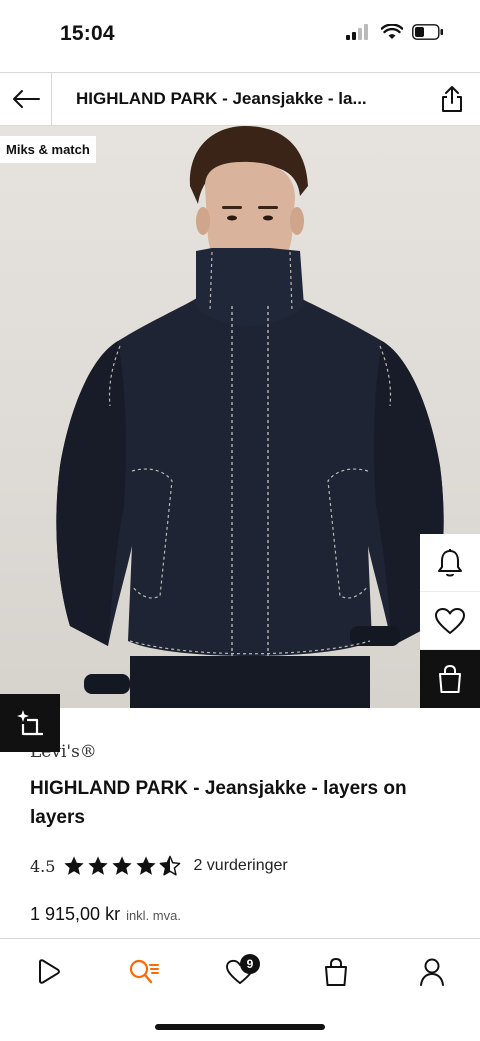 Image resolution: width=480 pixels, height=1041 pixels. I want to click on add-to-bag-button, so click(450, 679).